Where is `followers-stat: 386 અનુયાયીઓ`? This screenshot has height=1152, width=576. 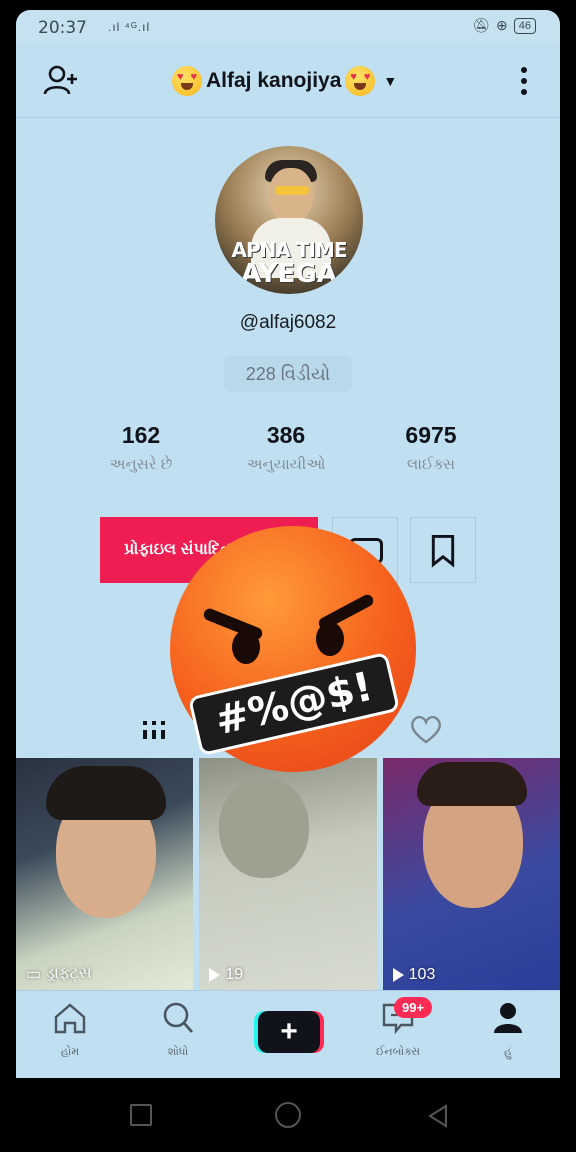
followers-stat: 386 અનુયાયીઓ is located at coordinates (286, 447).